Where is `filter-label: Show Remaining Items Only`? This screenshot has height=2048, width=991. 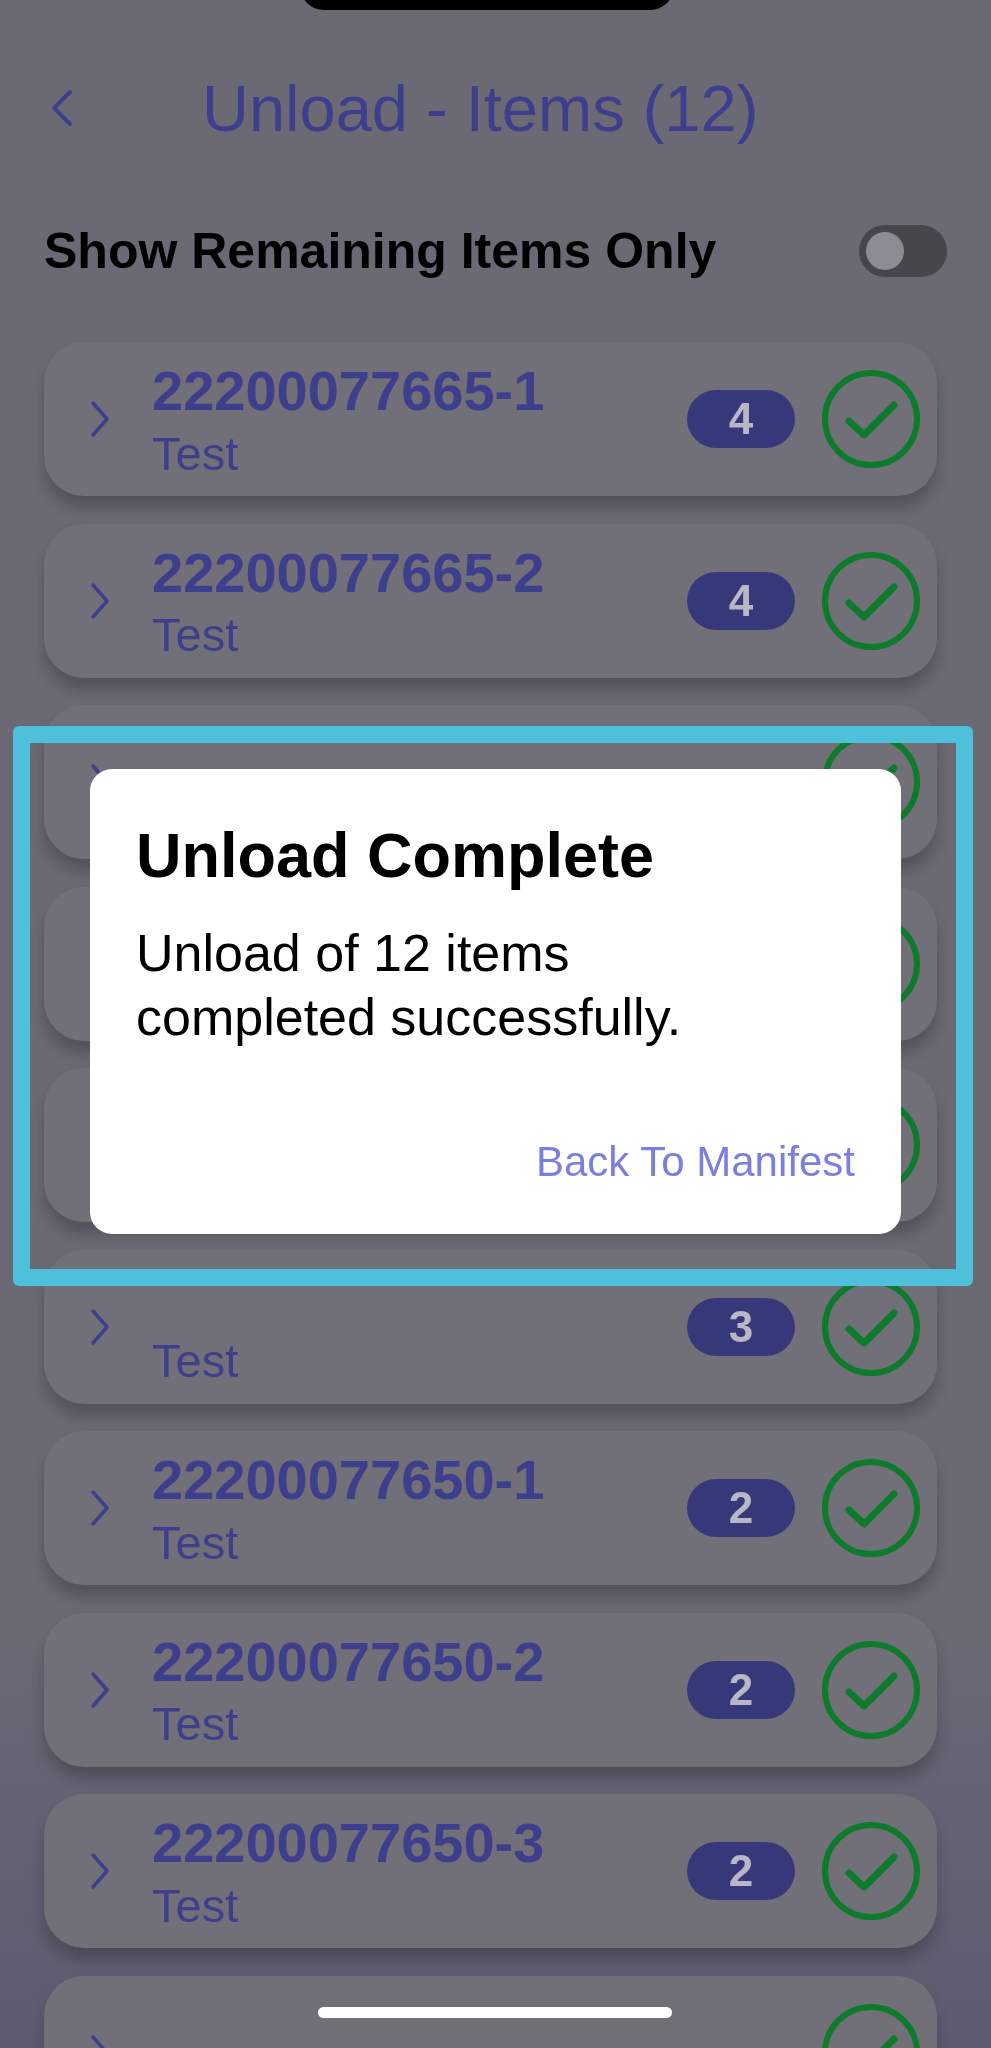 filter-label: Show Remaining Items Only is located at coordinates (380, 251).